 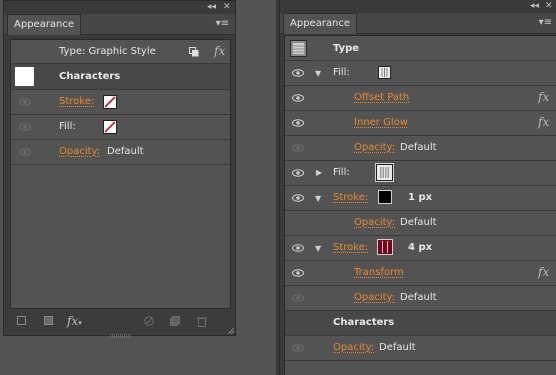 I want to click on stroke-weight: 1 px, so click(x=420, y=197).